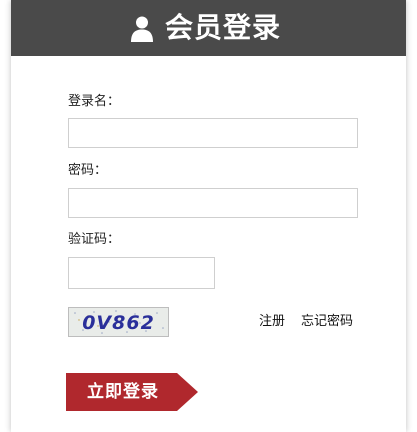 Image resolution: width=417 pixels, height=432 pixels. Describe the element at coordinates (213, 133) in the screenshot. I see `username-input` at that location.